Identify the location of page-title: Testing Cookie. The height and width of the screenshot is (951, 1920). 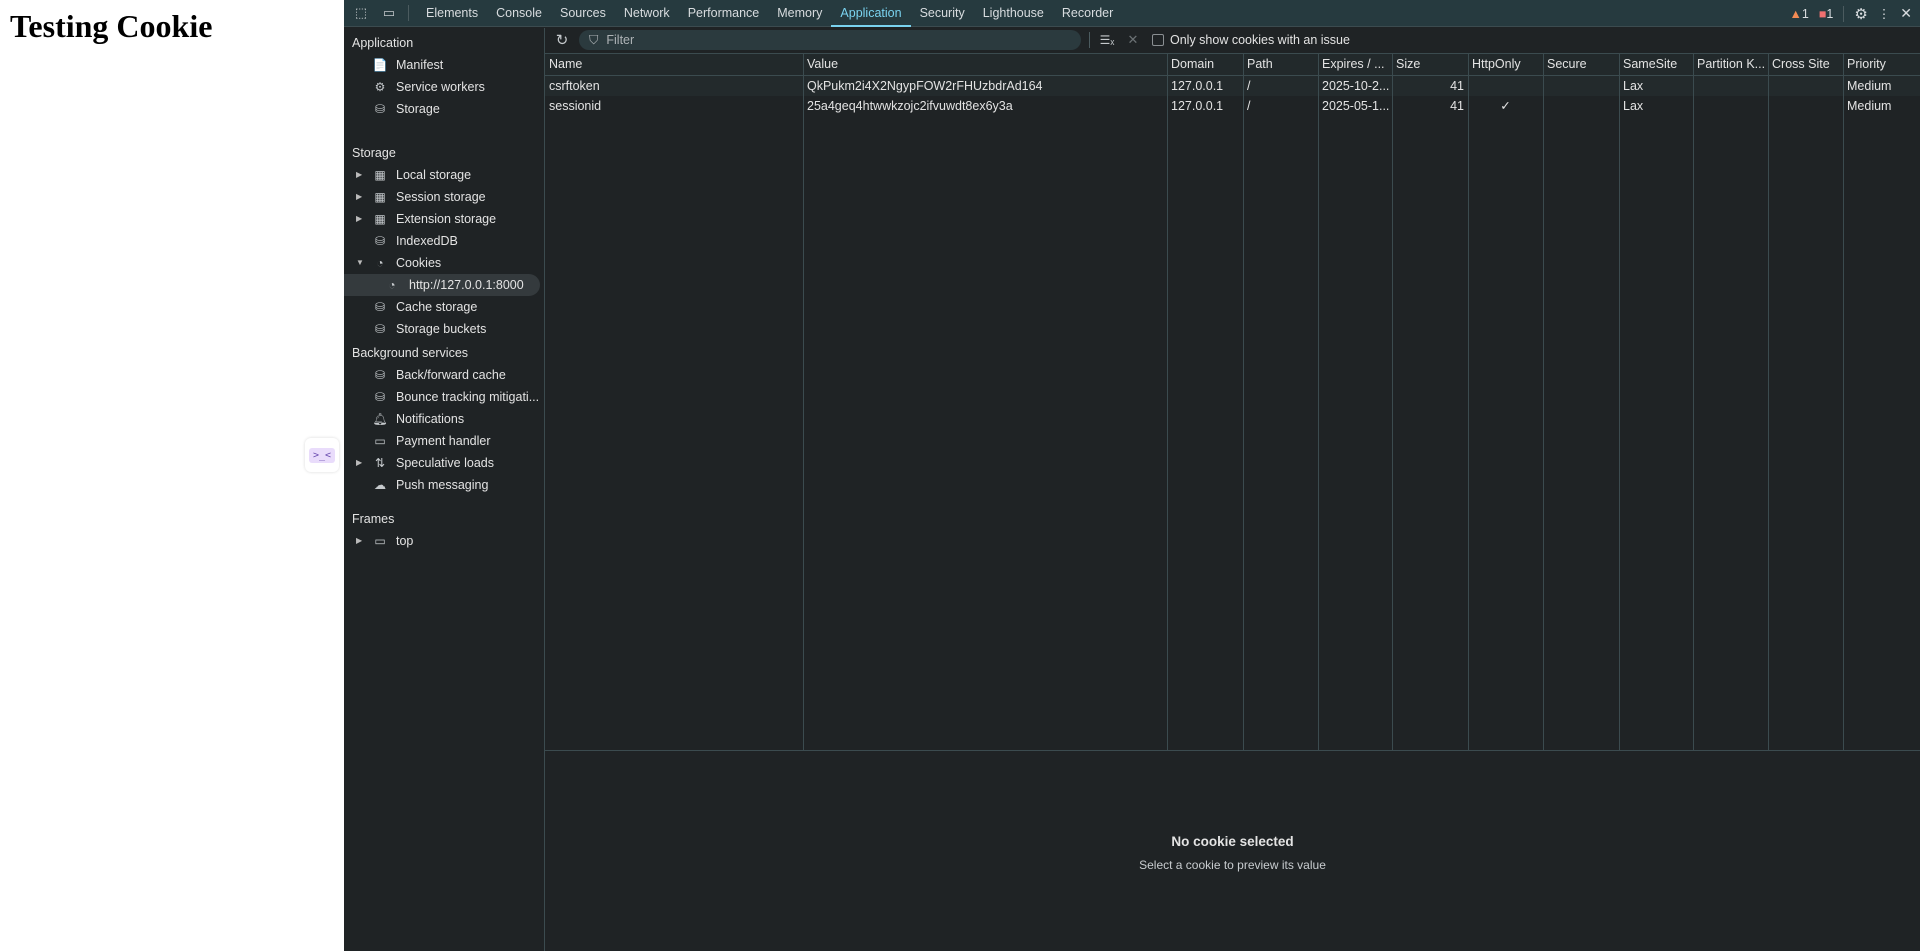
(111, 26).